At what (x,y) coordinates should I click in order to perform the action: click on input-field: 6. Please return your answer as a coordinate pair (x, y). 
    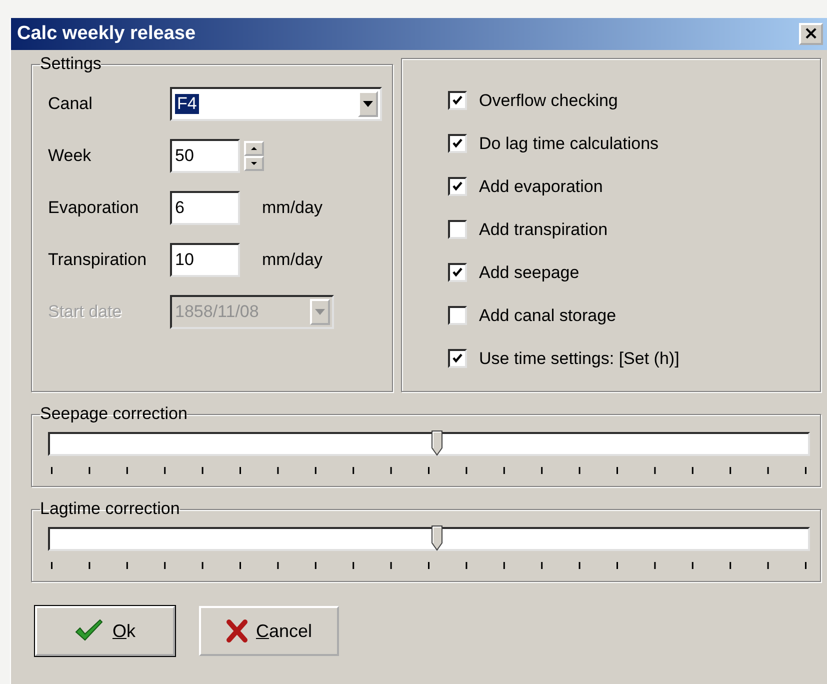
    Looking at the image, I should click on (205, 208).